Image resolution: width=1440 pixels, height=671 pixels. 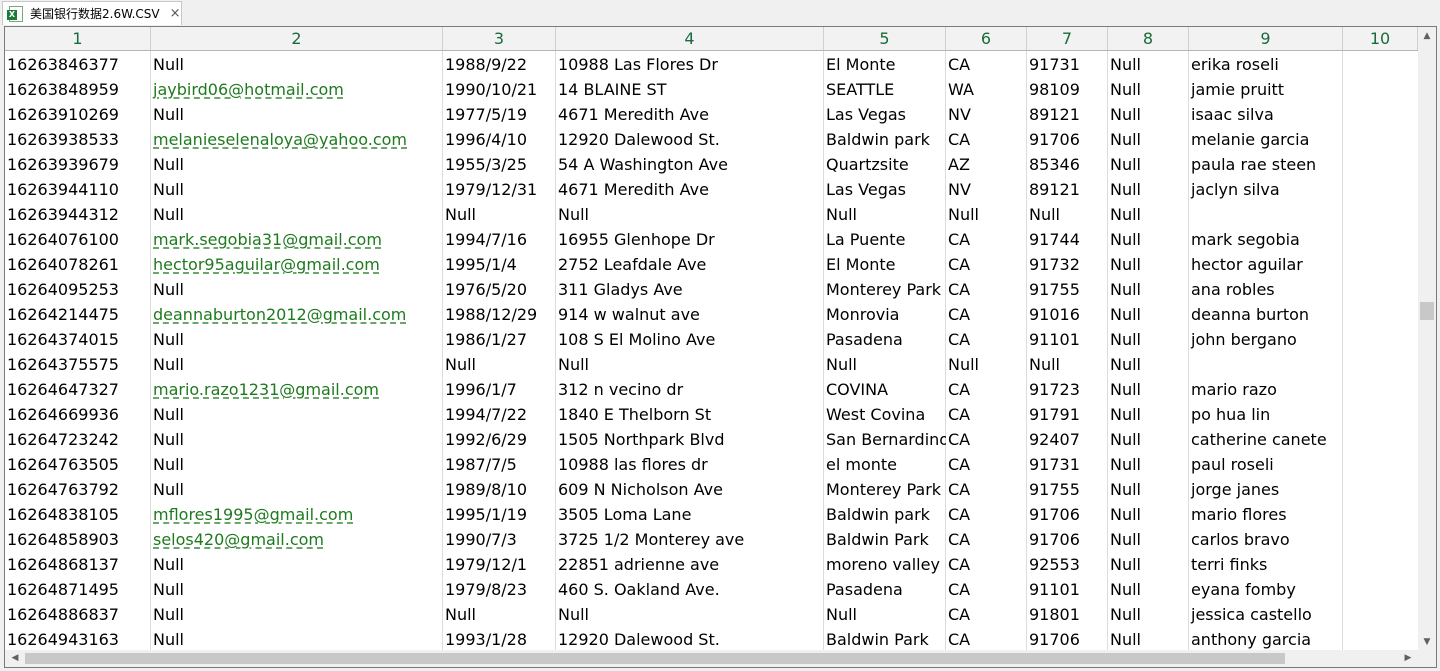 I want to click on table-cell: 3725 1/2 Monterey ave, so click(x=690, y=538).